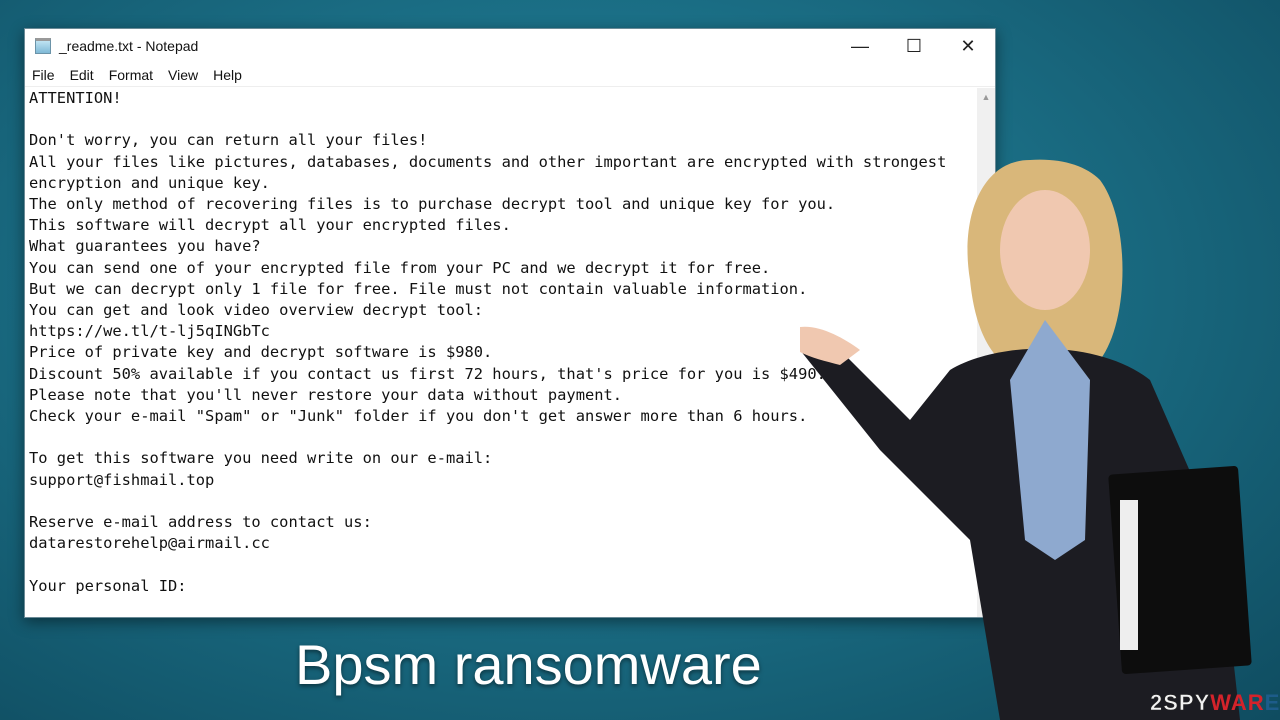 The image size is (1280, 720). Describe the element at coordinates (1237, 702) in the screenshot. I see `logo-part: WAR` at that location.